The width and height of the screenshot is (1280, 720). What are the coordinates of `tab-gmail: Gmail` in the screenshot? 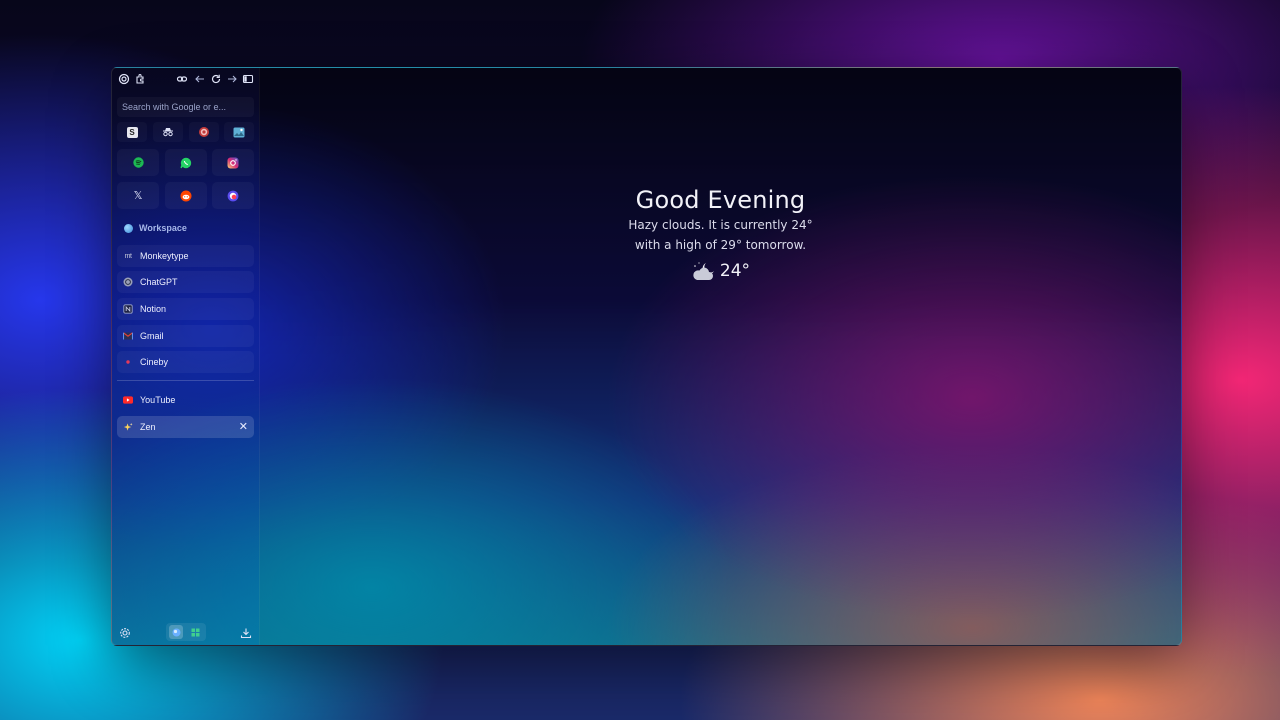 It's located at (185, 336).